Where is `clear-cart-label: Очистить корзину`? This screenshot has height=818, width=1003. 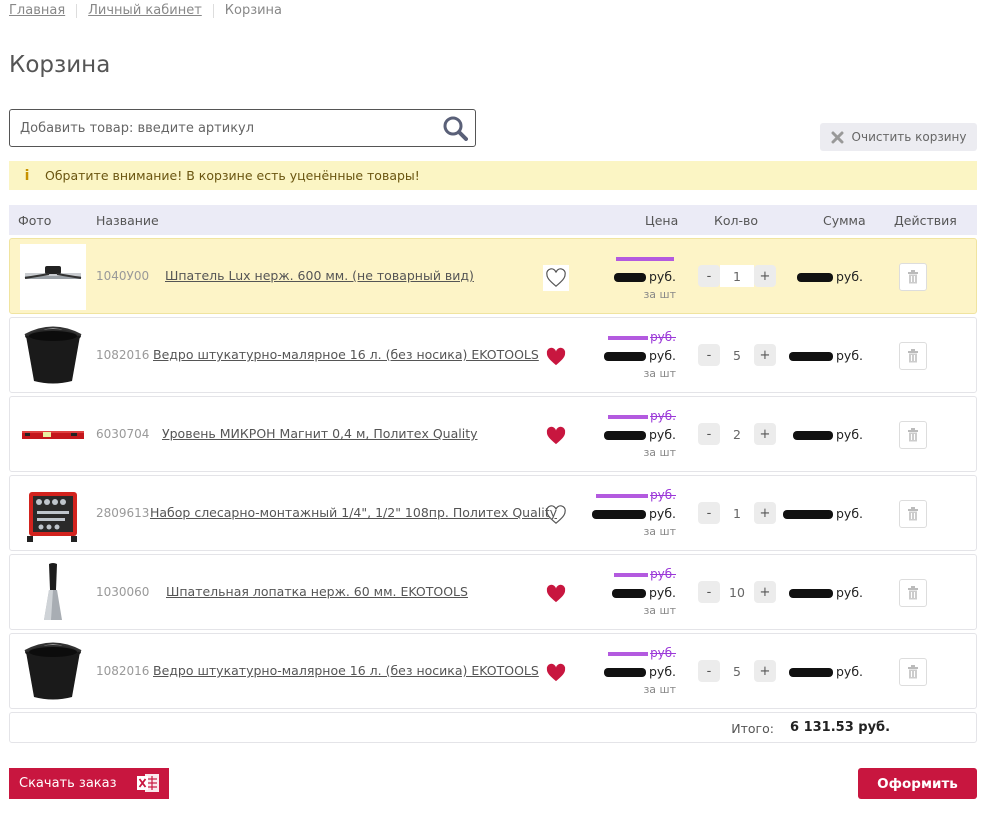 clear-cart-label: Очистить корзину is located at coordinates (909, 137).